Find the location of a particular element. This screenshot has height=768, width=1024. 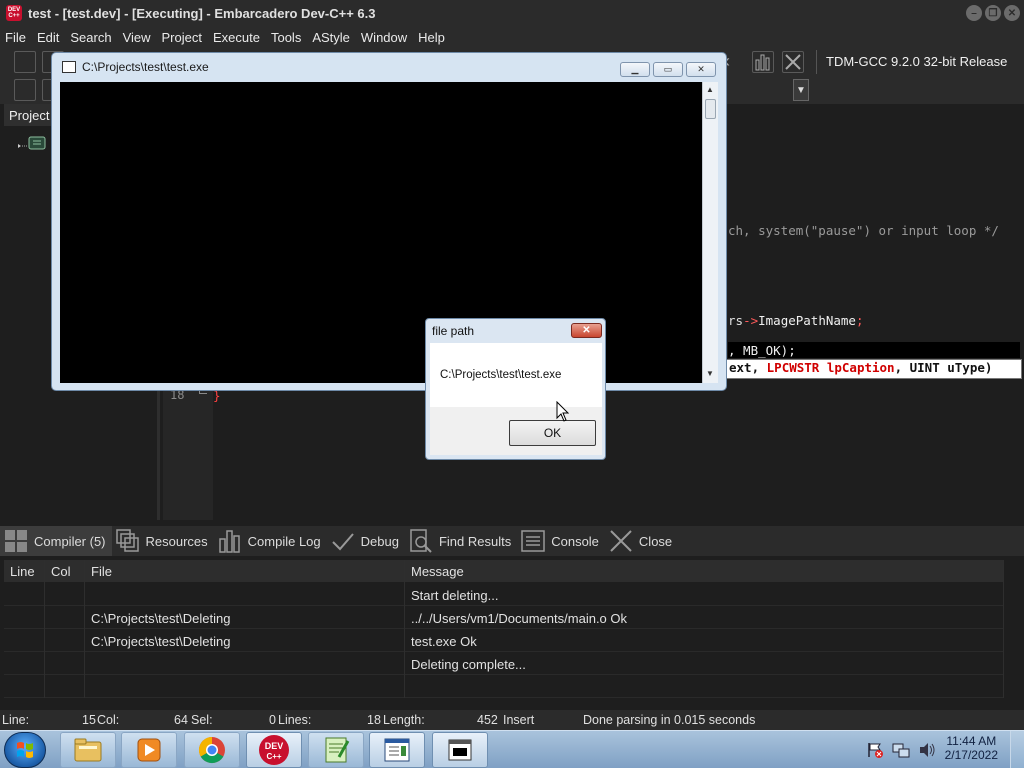

devcpp-app-icon: DEV C++ is located at coordinates (14, 13).